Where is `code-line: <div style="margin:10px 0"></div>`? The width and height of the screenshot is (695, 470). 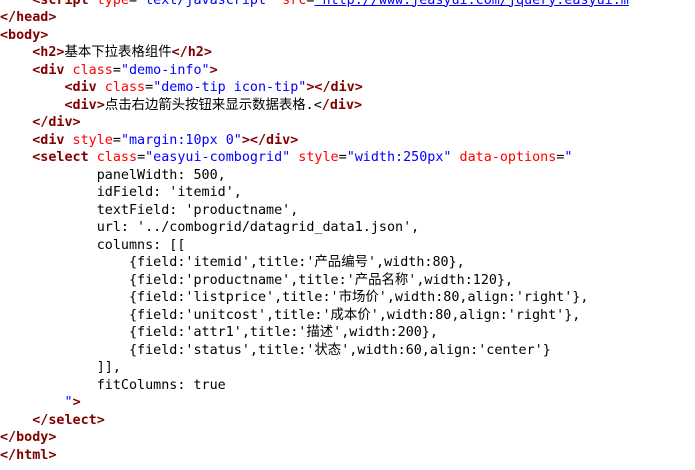
code-line: <div style="margin:10px 0"></div> is located at coordinates (149, 141).